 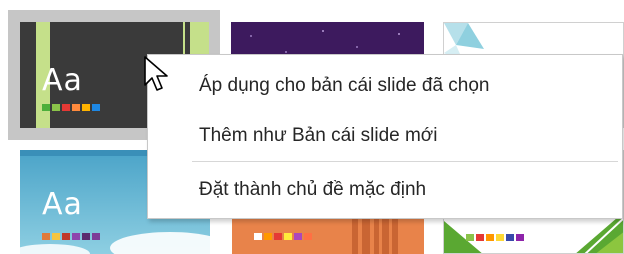 What do you see at coordinates (405, 161) in the screenshot?
I see `menu-separator` at bounding box center [405, 161].